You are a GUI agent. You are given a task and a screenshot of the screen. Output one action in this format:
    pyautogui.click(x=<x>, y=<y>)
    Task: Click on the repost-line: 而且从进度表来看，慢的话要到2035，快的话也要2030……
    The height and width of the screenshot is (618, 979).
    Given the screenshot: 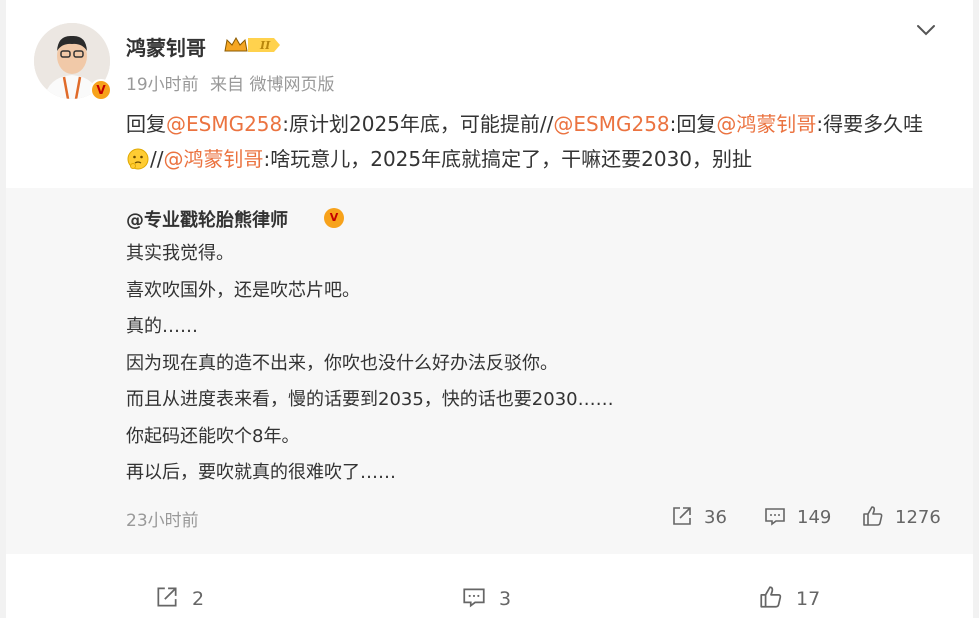 What is the action you would take?
    pyautogui.click(x=370, y=399)
    